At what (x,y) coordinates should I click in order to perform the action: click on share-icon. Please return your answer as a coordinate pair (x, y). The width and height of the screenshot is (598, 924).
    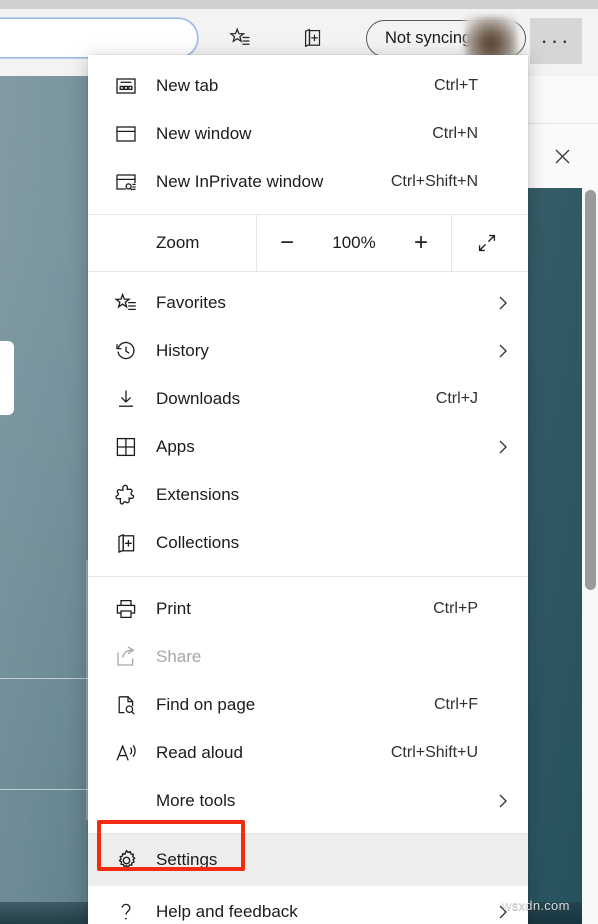
    Looking at the image, I should click on (126, 657).